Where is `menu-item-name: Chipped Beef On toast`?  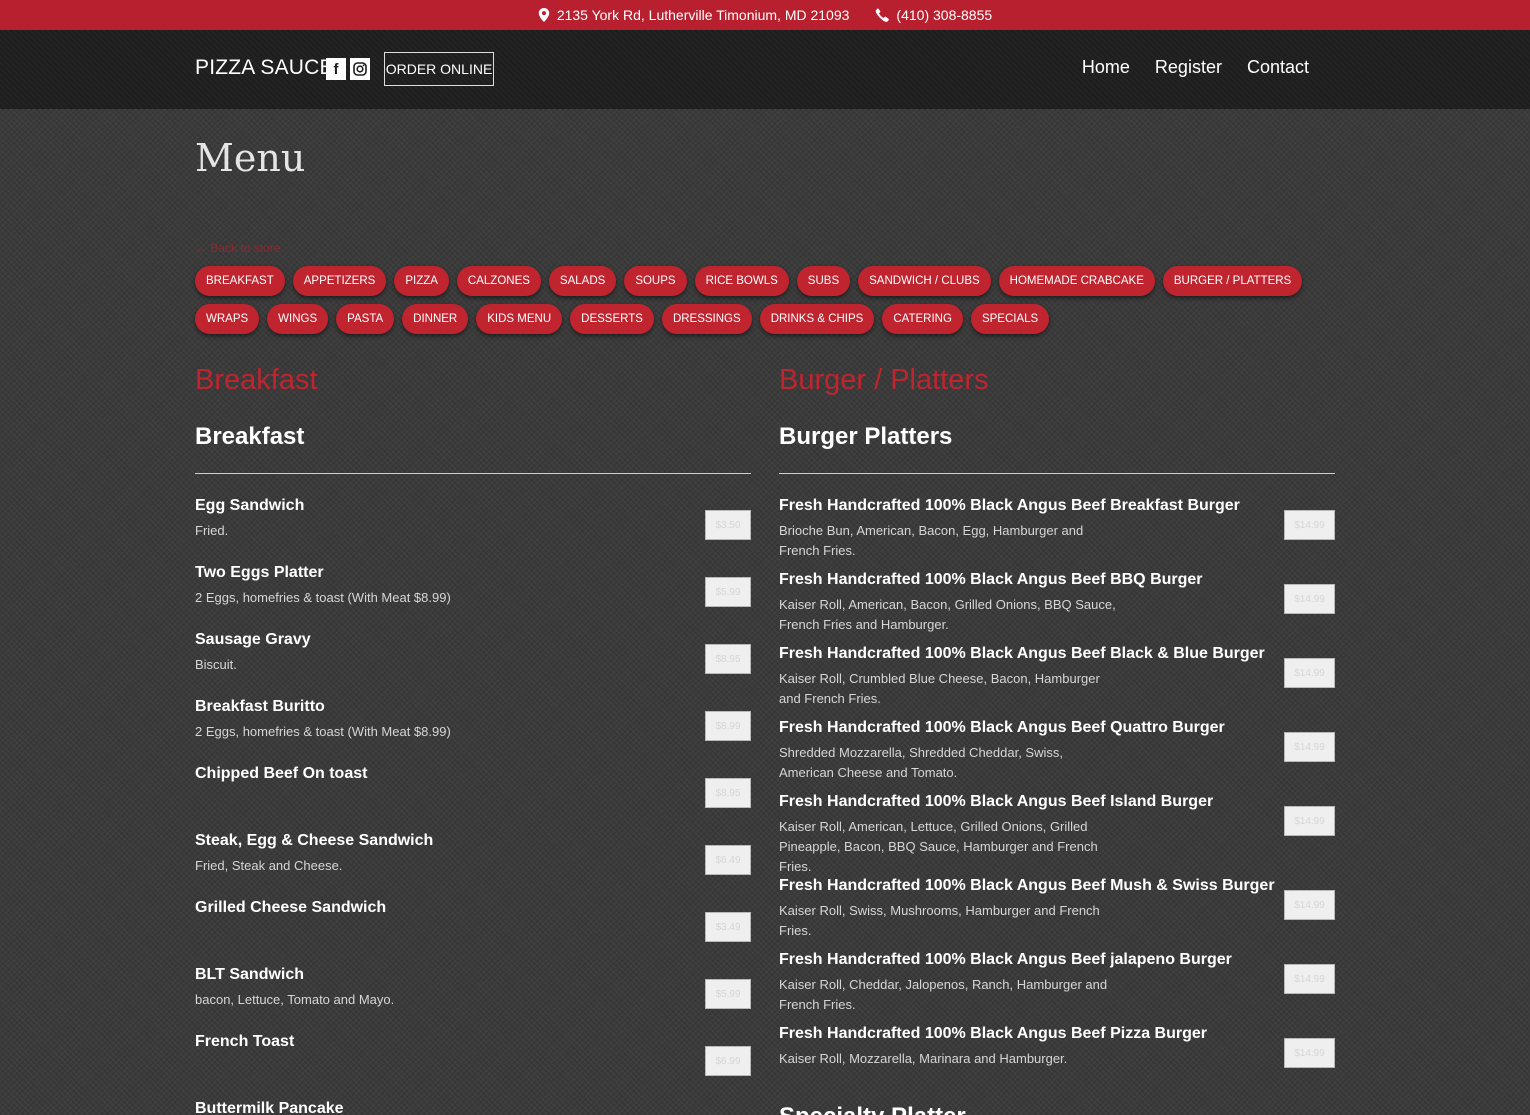 menu-item-name: Chipped Beef On toast is located at coordinates (281, 773).